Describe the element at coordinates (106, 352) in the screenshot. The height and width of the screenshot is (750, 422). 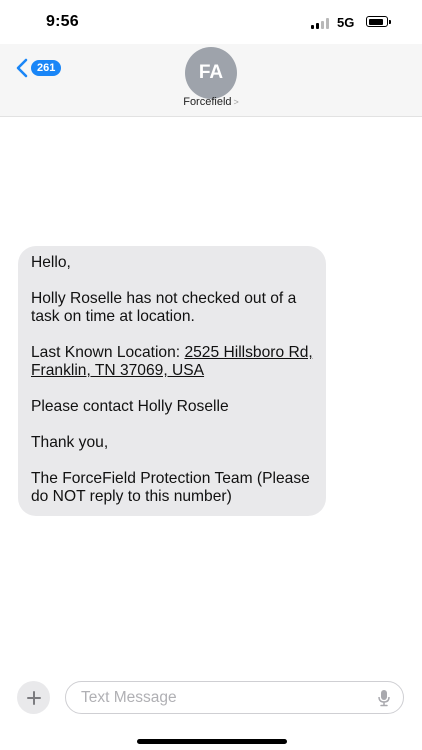
I see `location-label: Last Known Location:` at that location.